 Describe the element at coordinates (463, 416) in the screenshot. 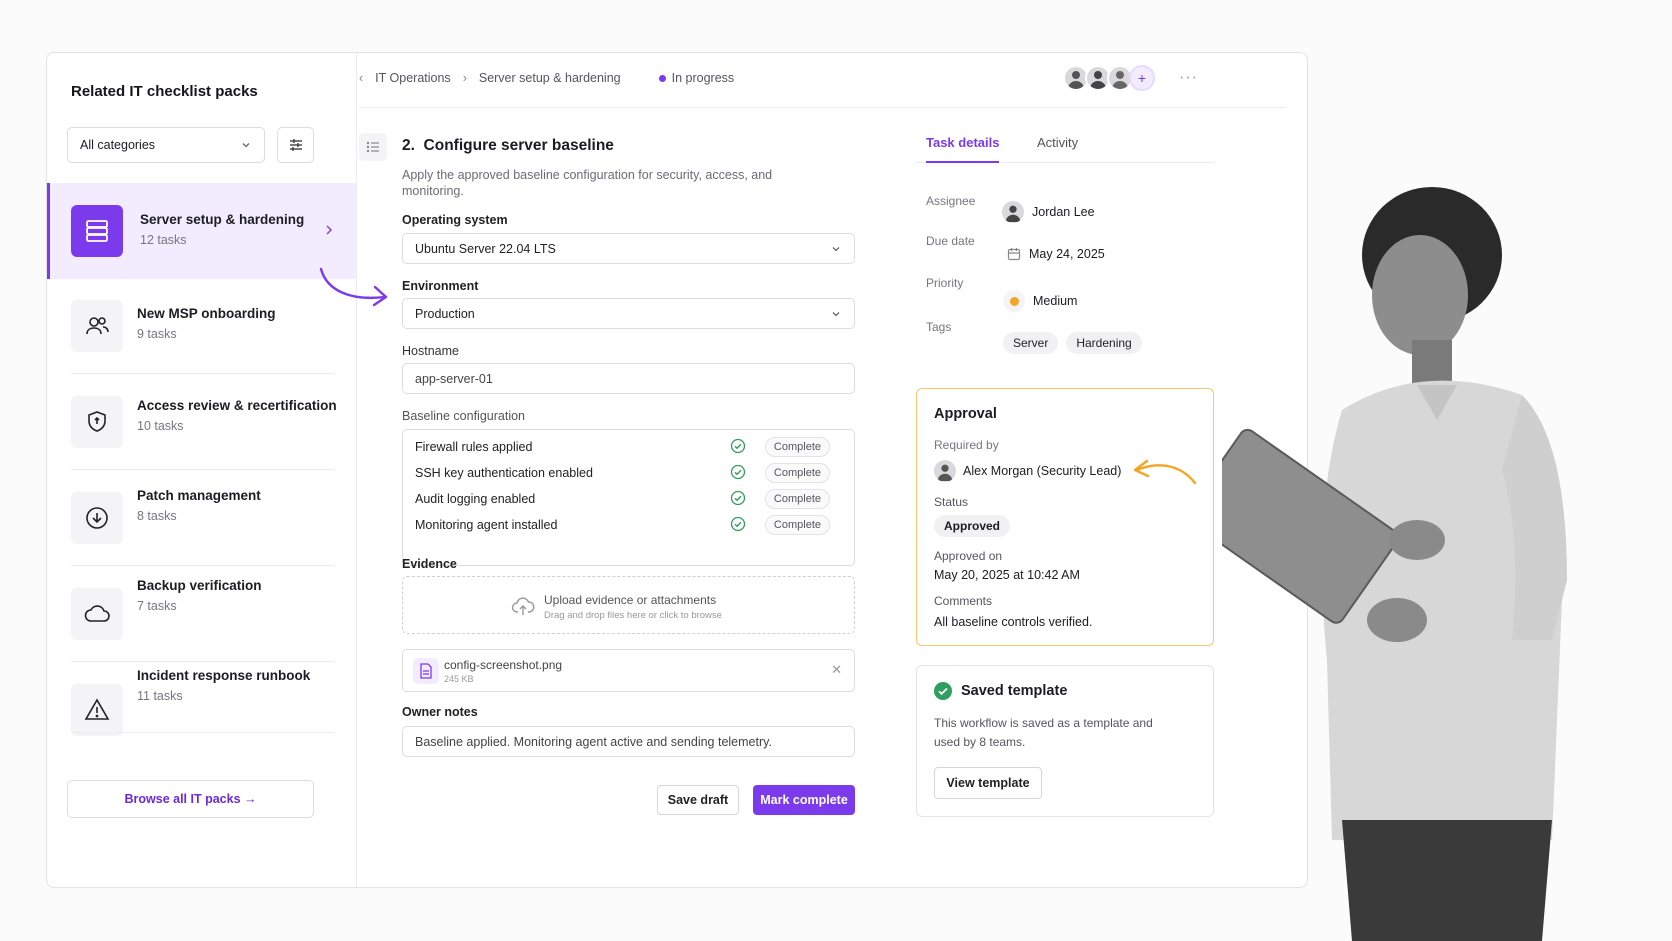

I see `baseline-label: Baseline configuration` at that location.